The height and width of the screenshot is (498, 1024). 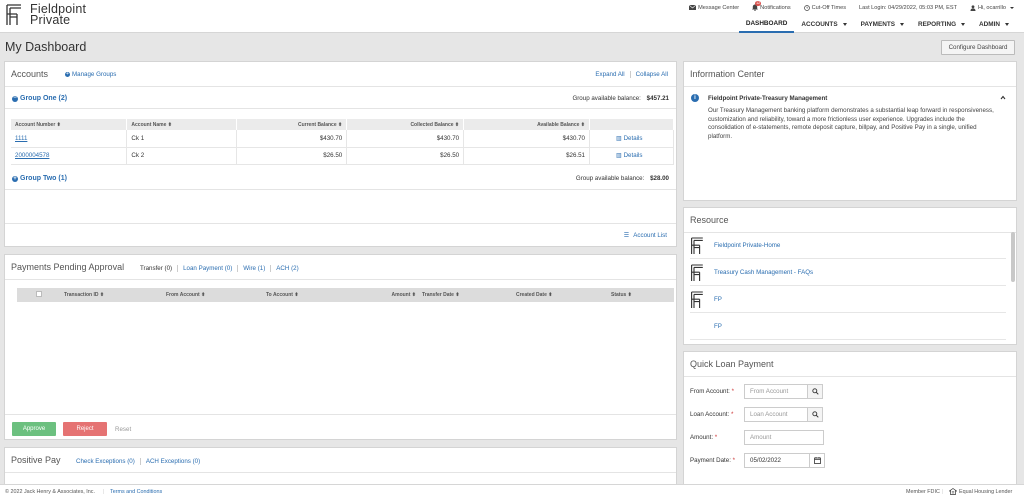 I want to click on nav-dashboard-label: DASHBOARD, so click(x=766, y=23).